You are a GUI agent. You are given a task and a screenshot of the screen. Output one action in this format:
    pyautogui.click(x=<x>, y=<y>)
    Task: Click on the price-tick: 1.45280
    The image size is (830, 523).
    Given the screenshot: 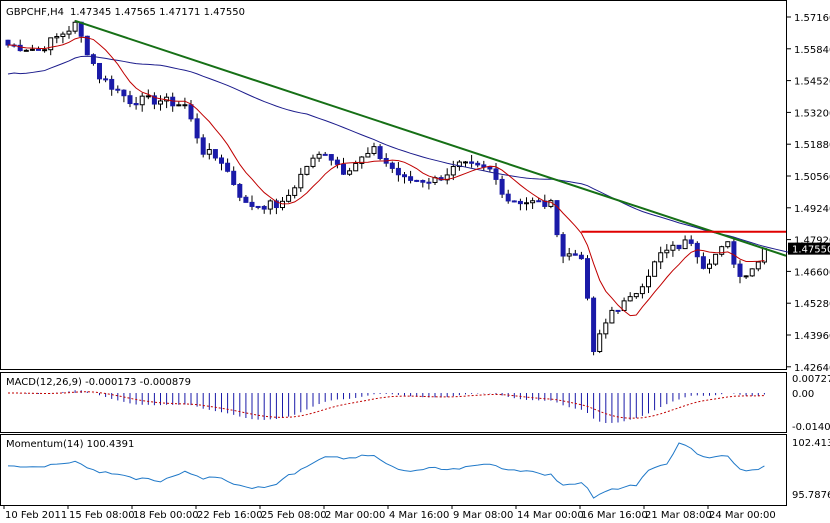 What is the action you would take?
    pyautogui.click(x=812, y=304)
    